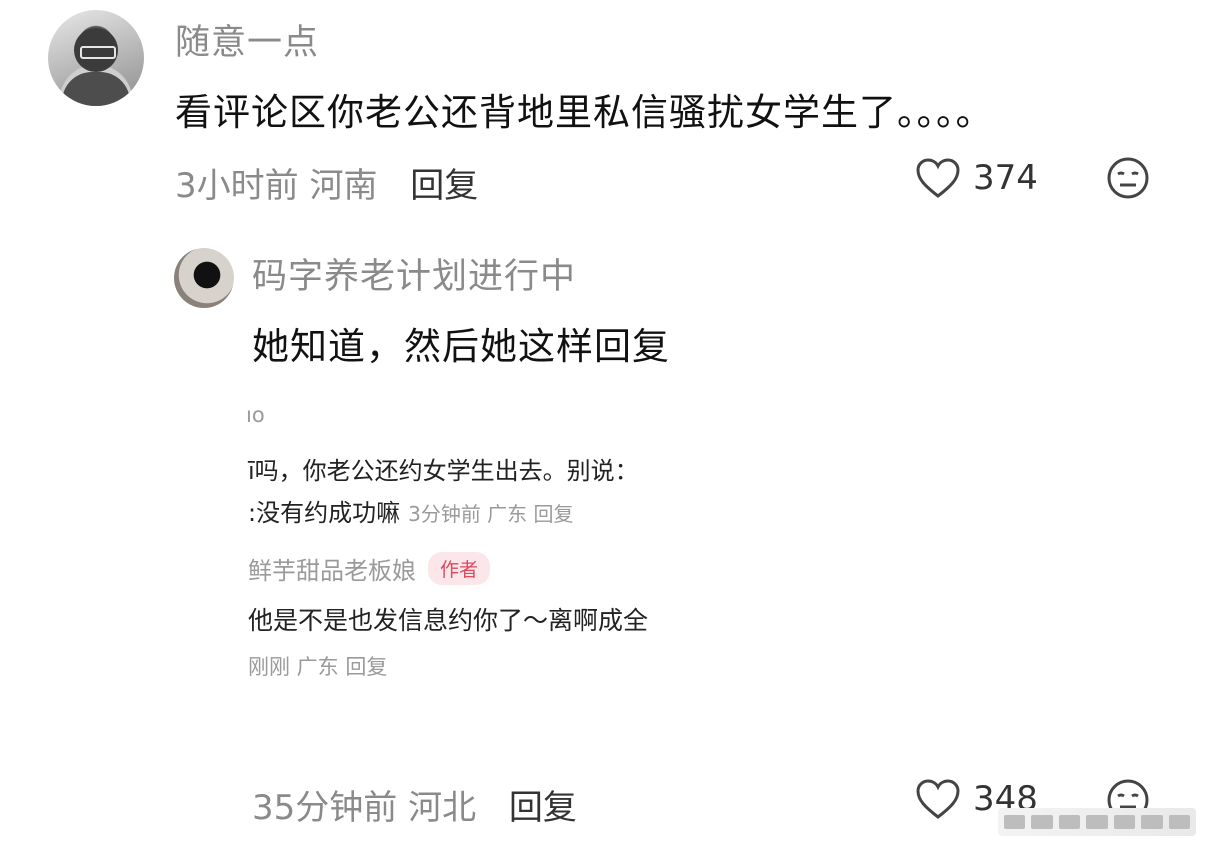 The height and width of the screenshot is (850, 1206). What do you see at coordinates (324, 513) in the screenshot?
I see `screenshot-comment-text: :没有约成功嘛` at bounding box center [324, 513].